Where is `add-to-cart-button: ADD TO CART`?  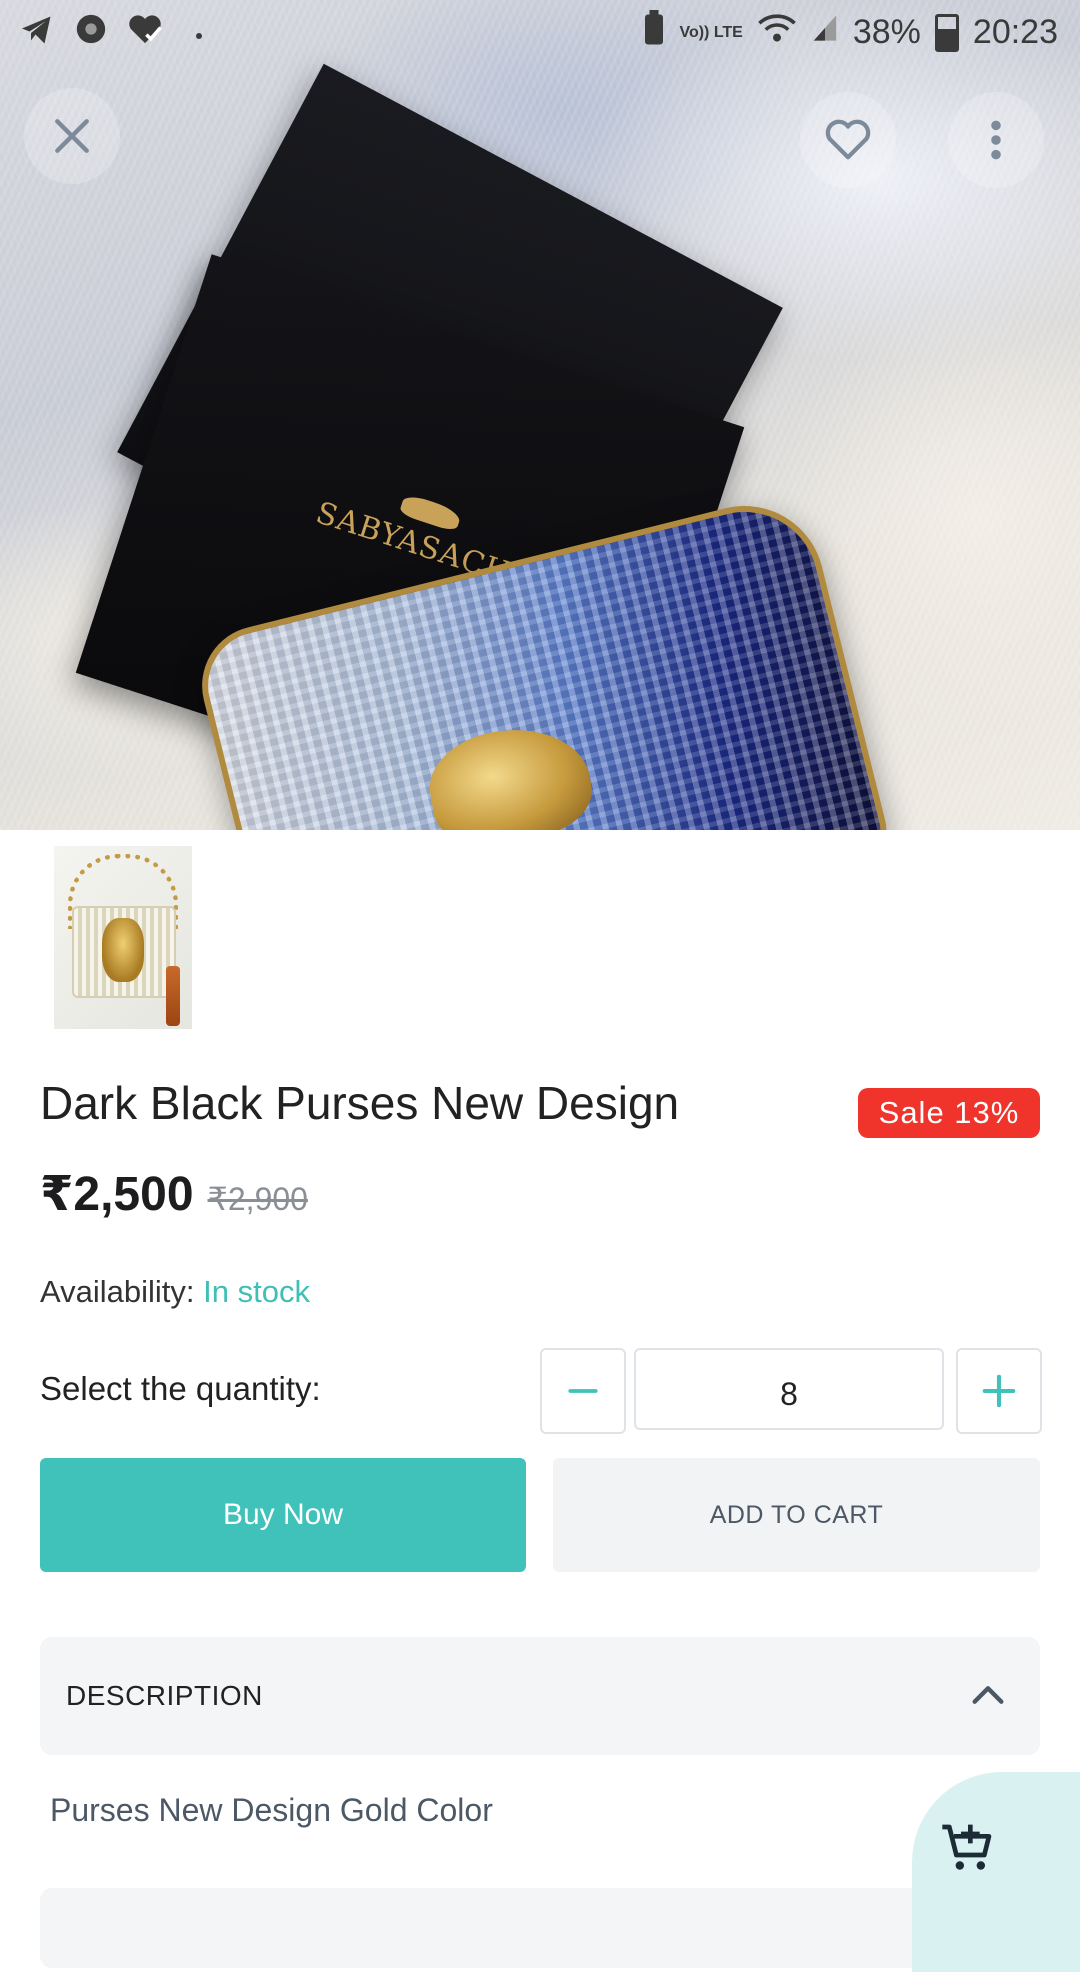
add-to-cart-button: ADD TO CART is located at coordinates (796, 1515).